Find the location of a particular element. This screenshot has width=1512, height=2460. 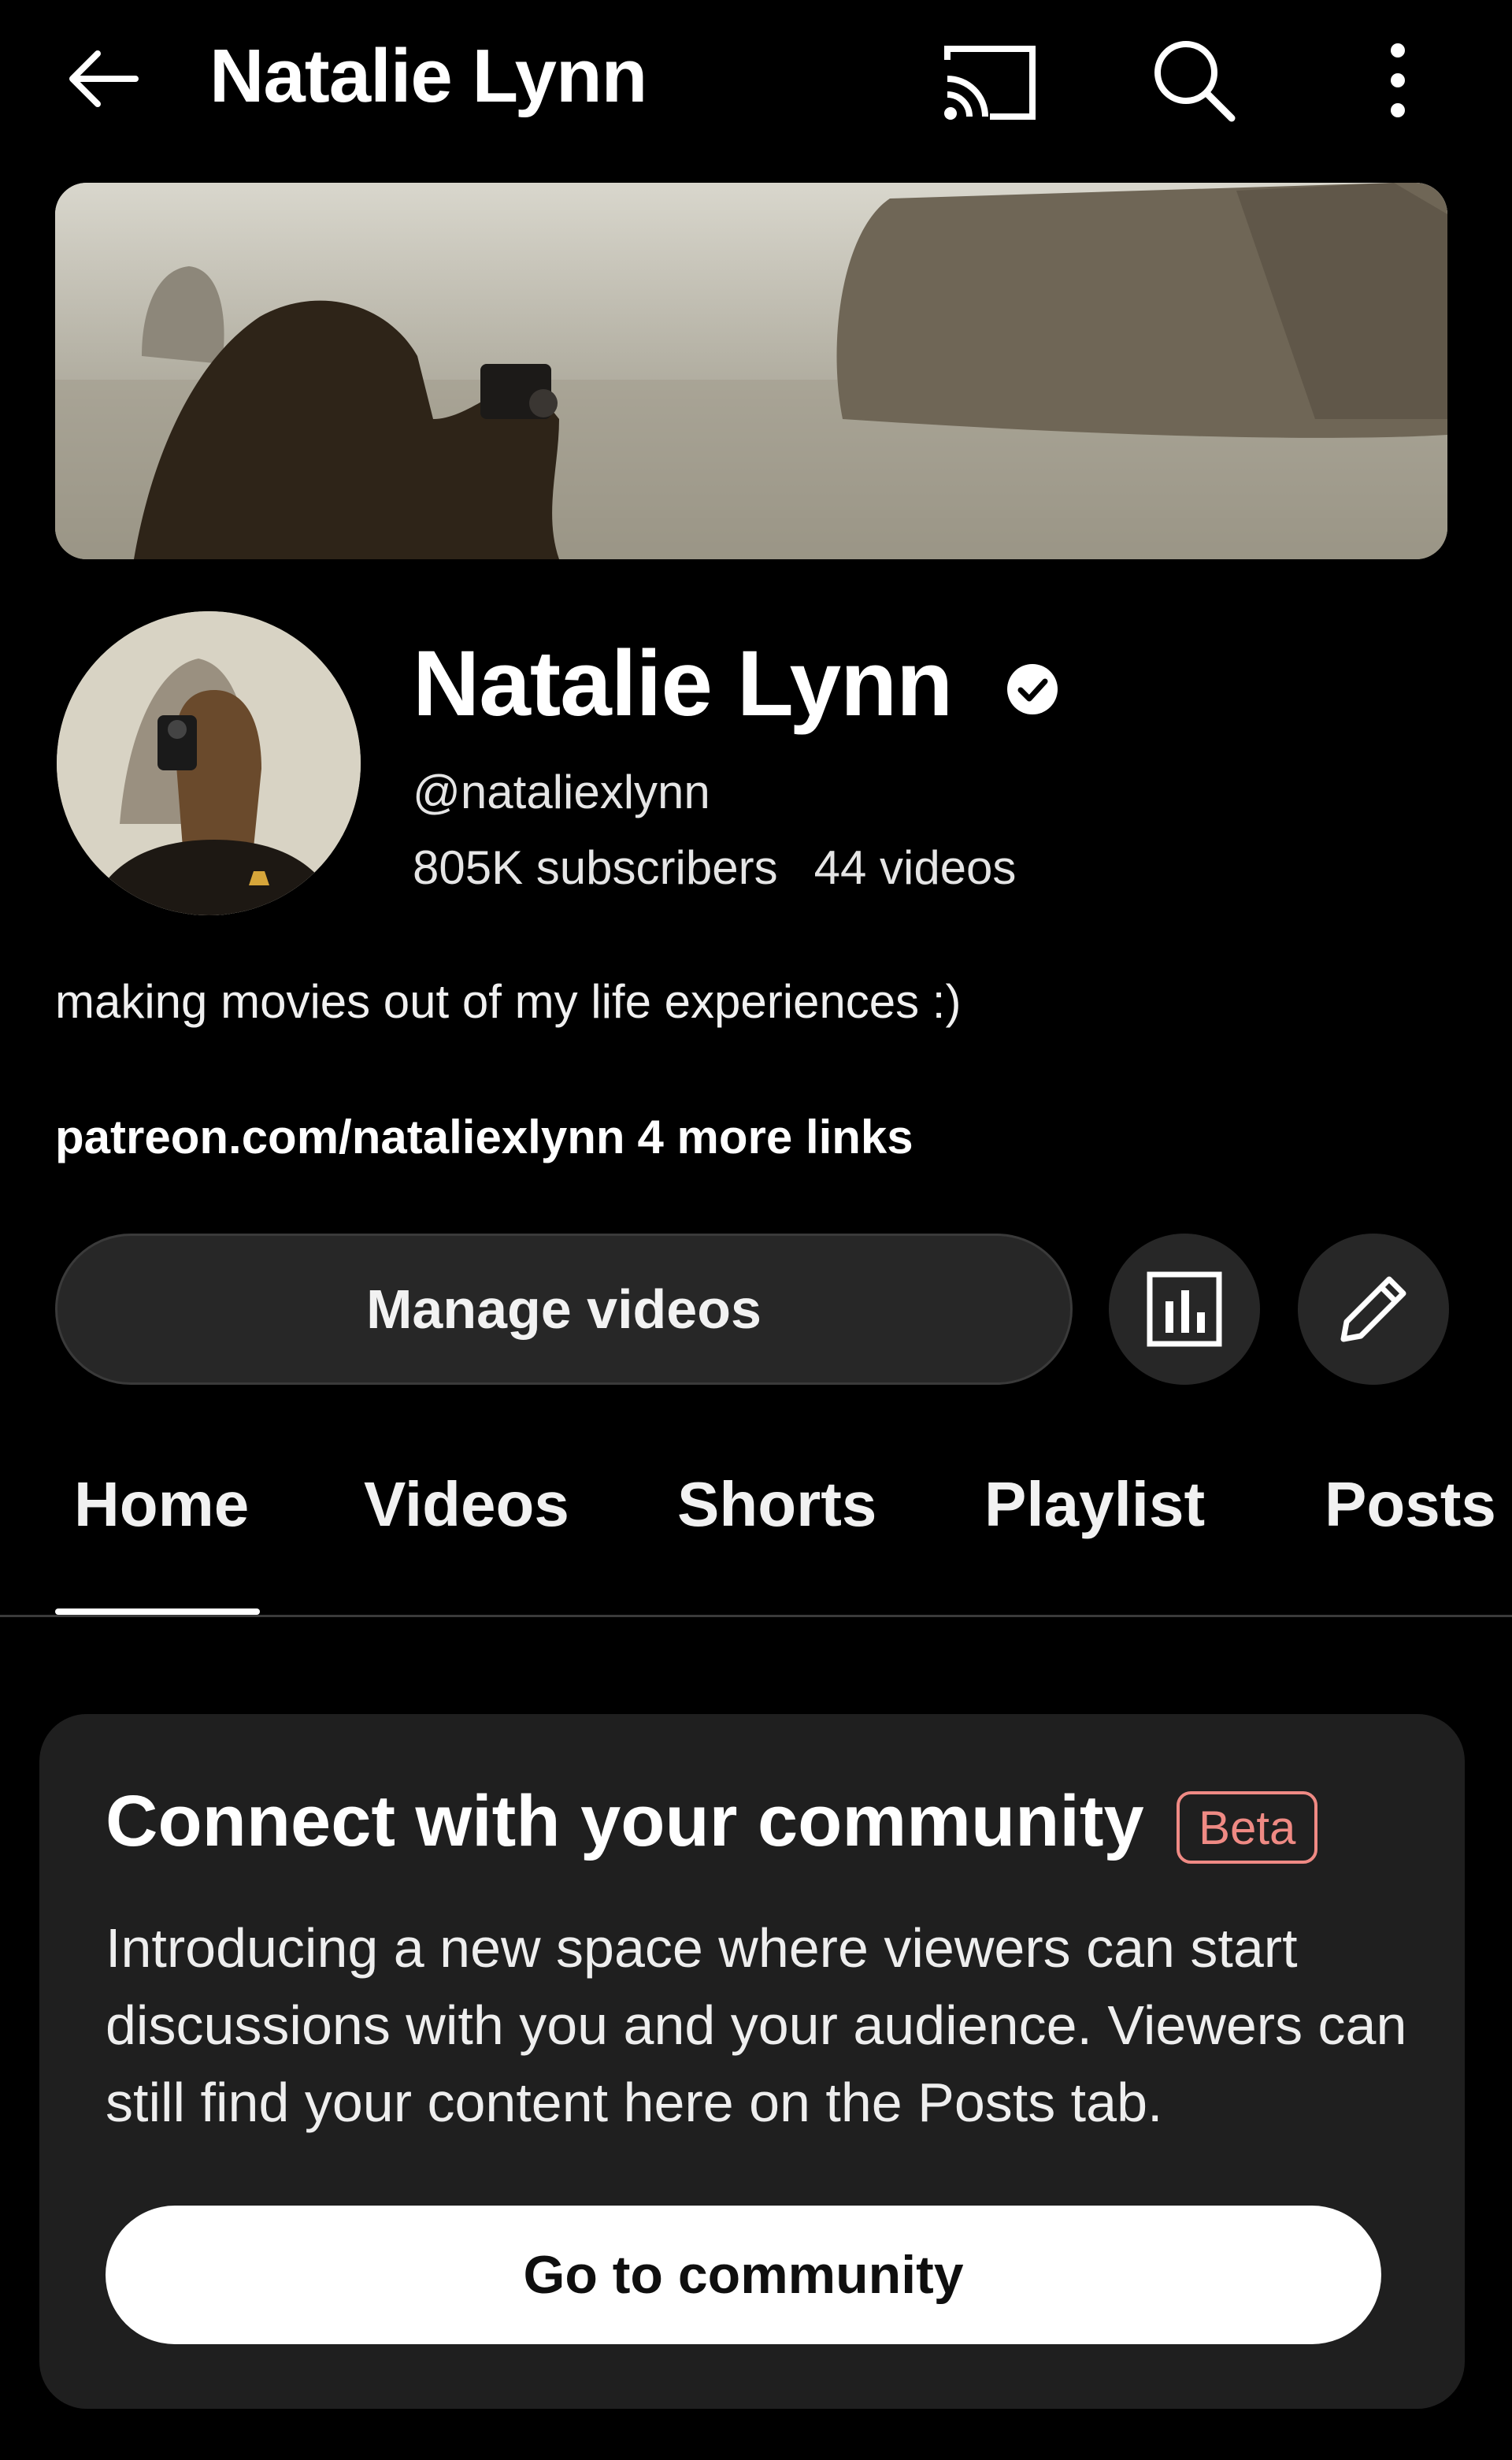

more-vertical-icon is located at coordinates (1398, 80).